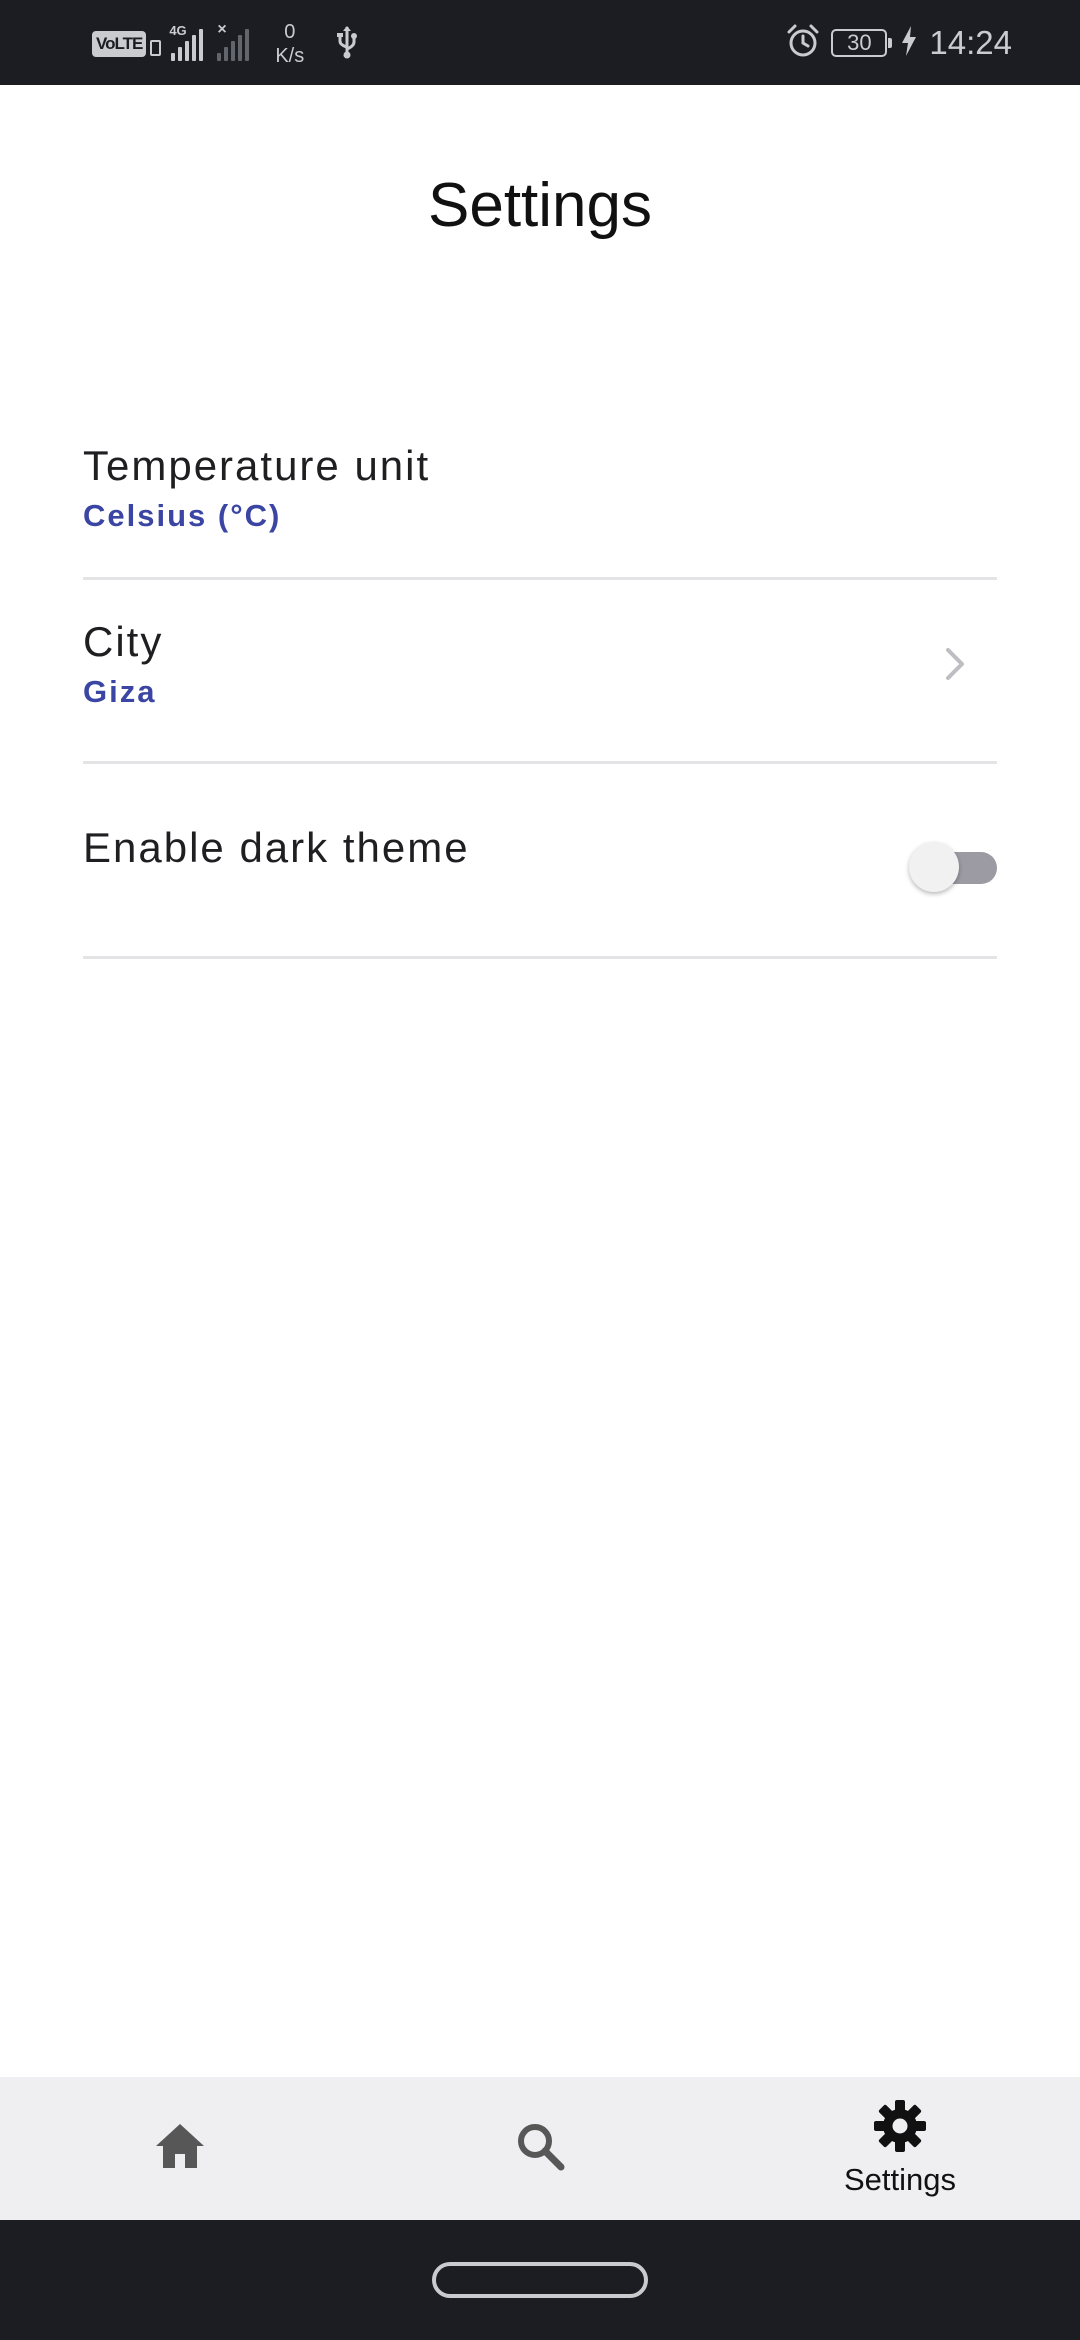  I want to click on network-speed: 0 K/s, so click(289, 44).